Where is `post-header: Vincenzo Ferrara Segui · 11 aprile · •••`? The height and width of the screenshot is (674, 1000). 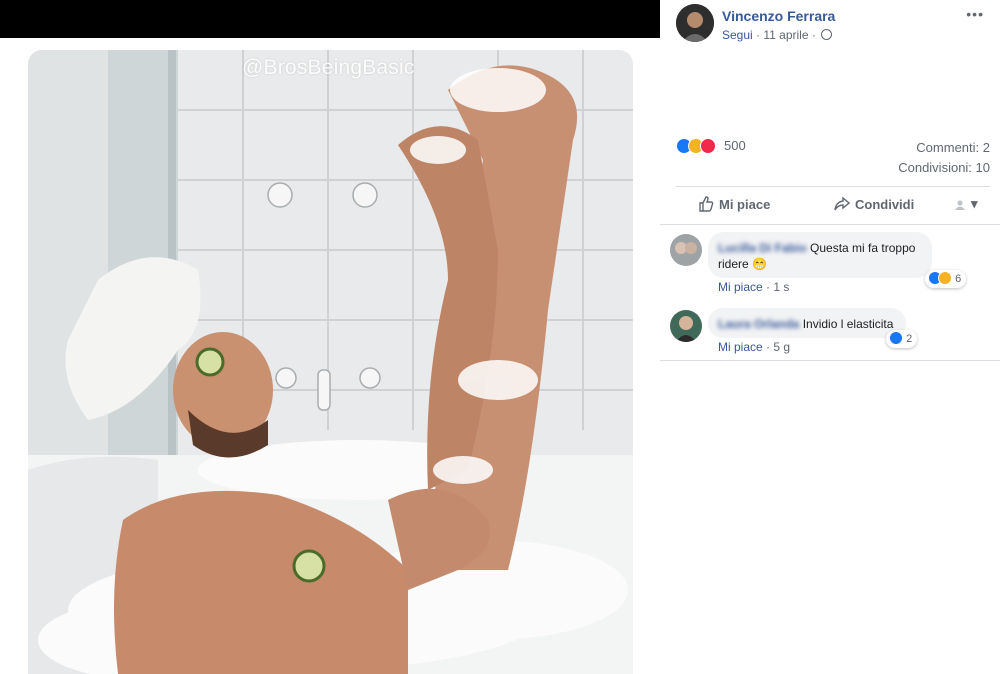 post-header: Vincenzo Ferrara Segui · 11 aprile · ••• is located at coordinates (836, 26).